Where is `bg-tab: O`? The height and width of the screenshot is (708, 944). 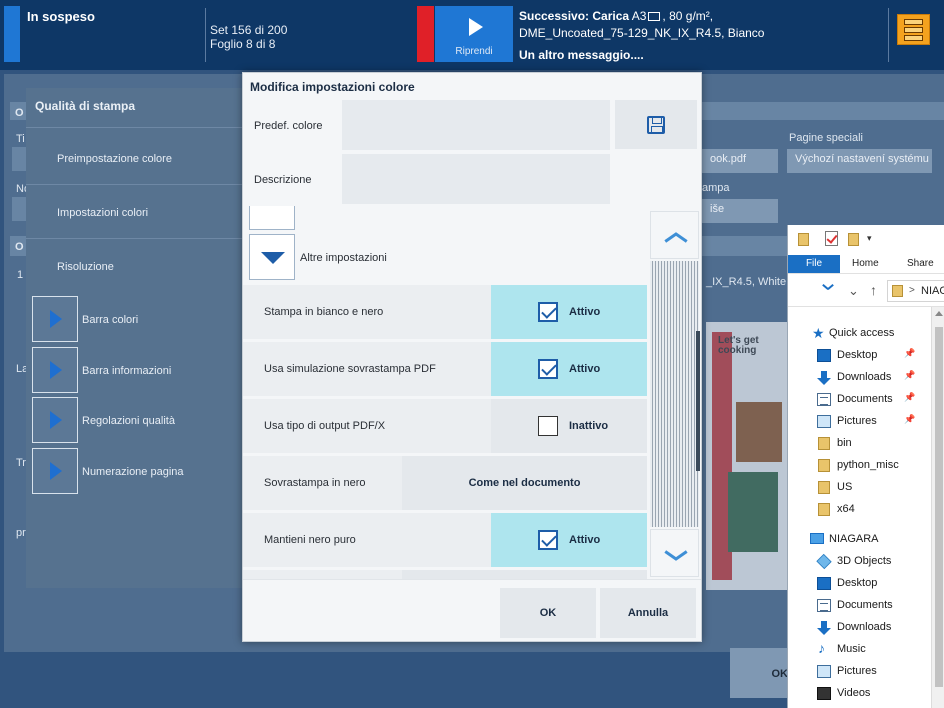 bg-tab: O is located at coordinates (19, 247).